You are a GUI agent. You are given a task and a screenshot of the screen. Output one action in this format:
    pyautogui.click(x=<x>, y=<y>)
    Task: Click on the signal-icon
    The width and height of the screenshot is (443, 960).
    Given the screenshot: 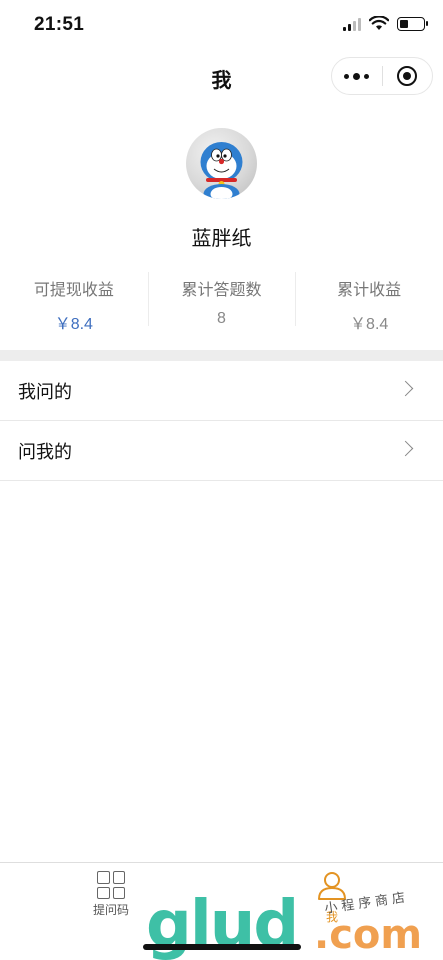 What is the action you would take?
    pyautogui.click(x=352, y=24)
    